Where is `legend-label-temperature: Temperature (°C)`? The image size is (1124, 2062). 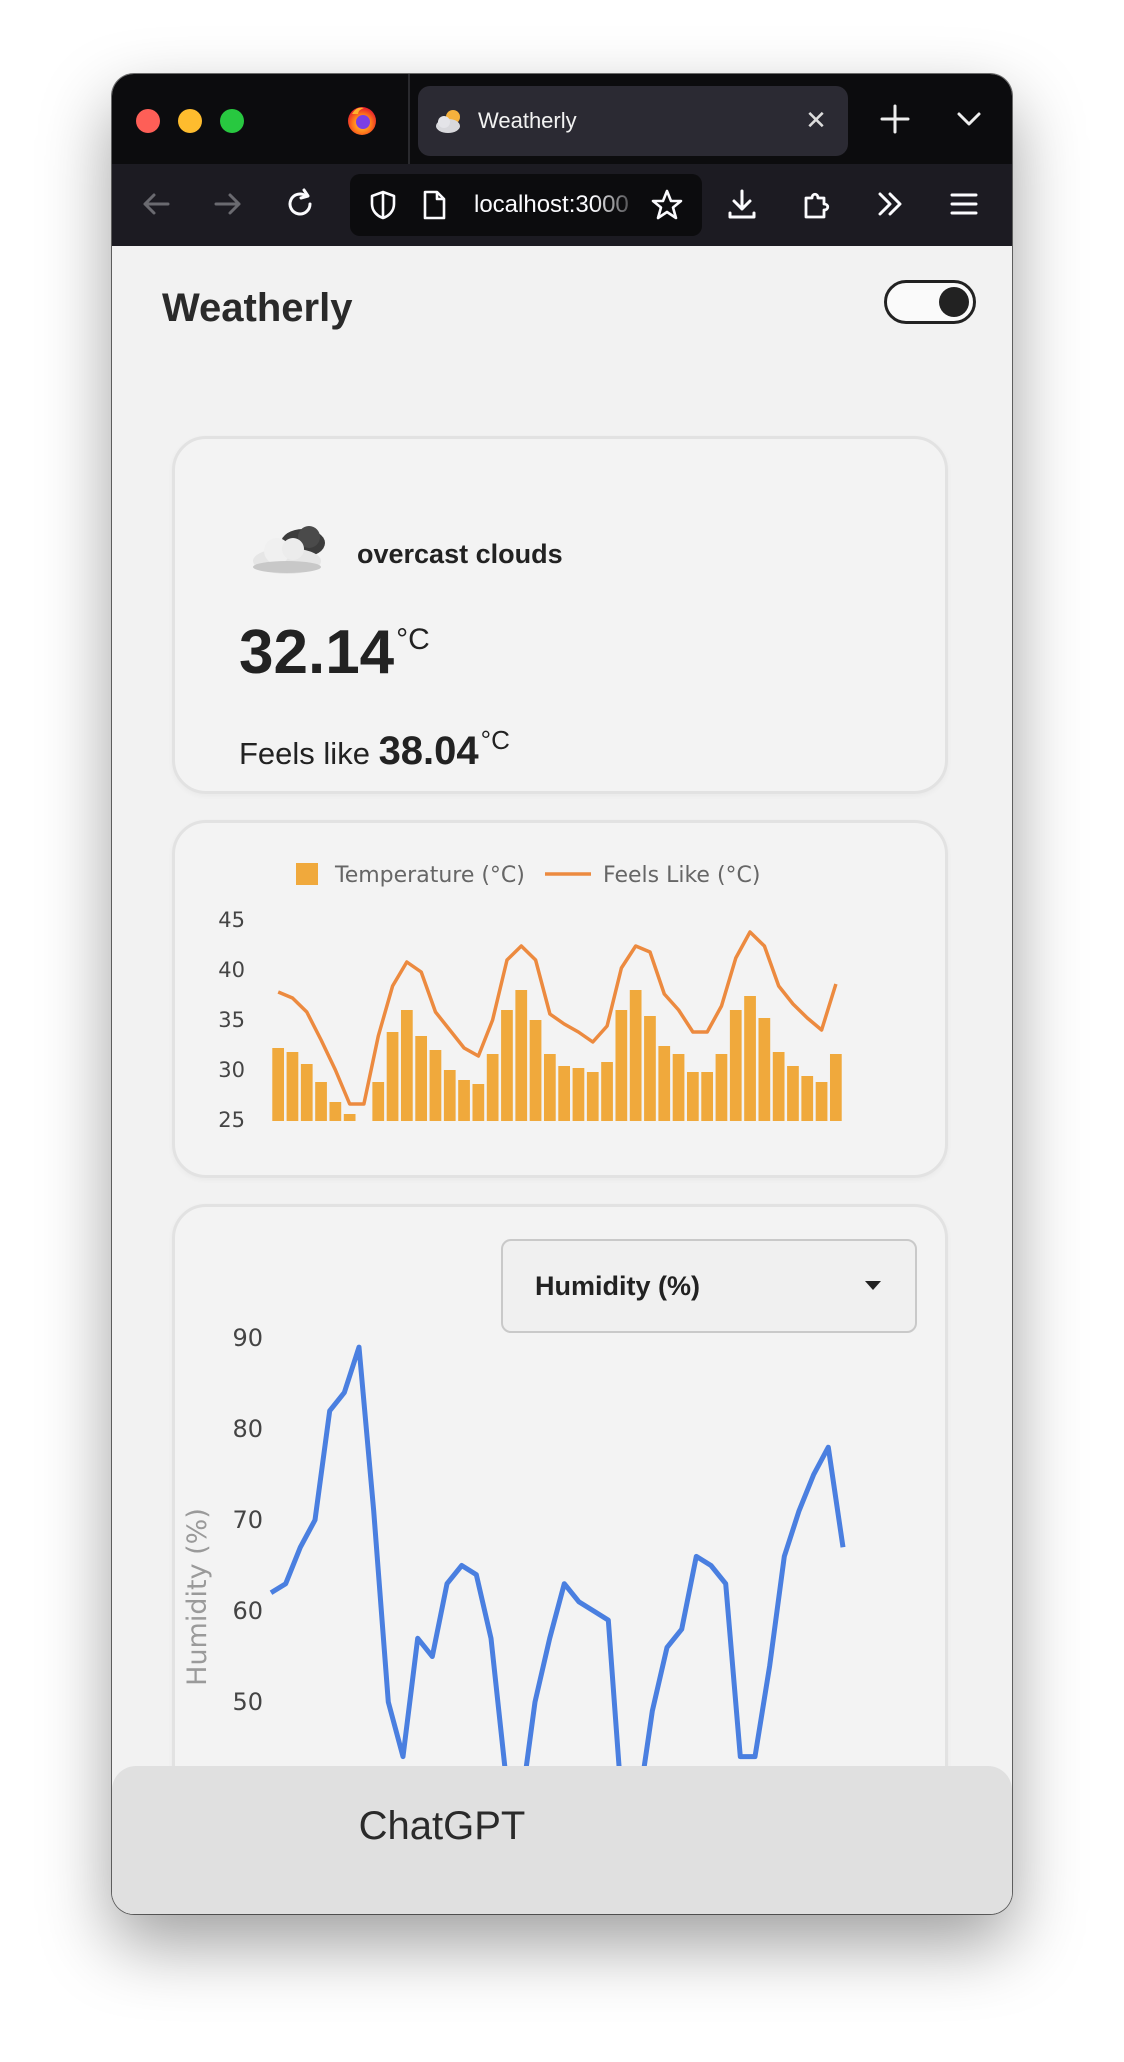 legend-label-temperature: Temperature (°C) is located at coordinates (429, 875).